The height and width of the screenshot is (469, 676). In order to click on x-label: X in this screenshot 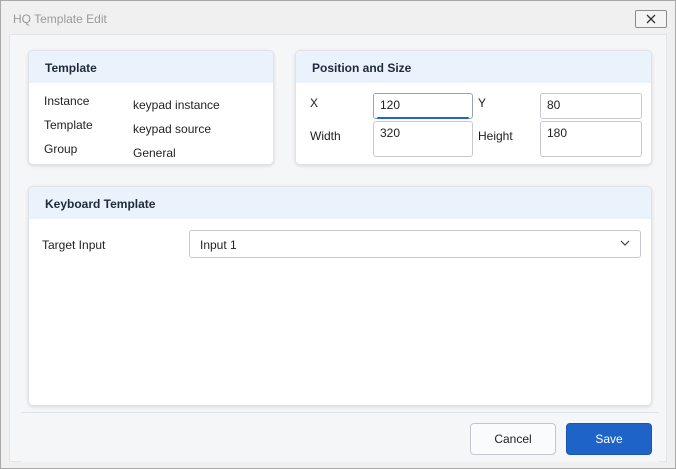, I will do `click(314, 103)`.